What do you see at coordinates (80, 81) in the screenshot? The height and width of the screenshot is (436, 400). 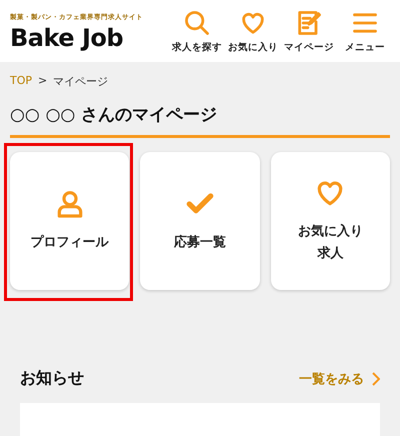 I see `breadcrumb-text: マイページ` at bounding box center [80, 81].